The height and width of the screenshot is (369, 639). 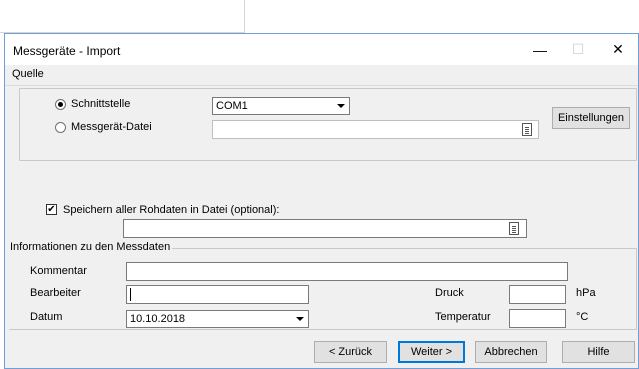 What do you see at coordinates (158, 319) in the screenshot?
I see `date-value: 10.10.2018` at bounding box center [158, 319].